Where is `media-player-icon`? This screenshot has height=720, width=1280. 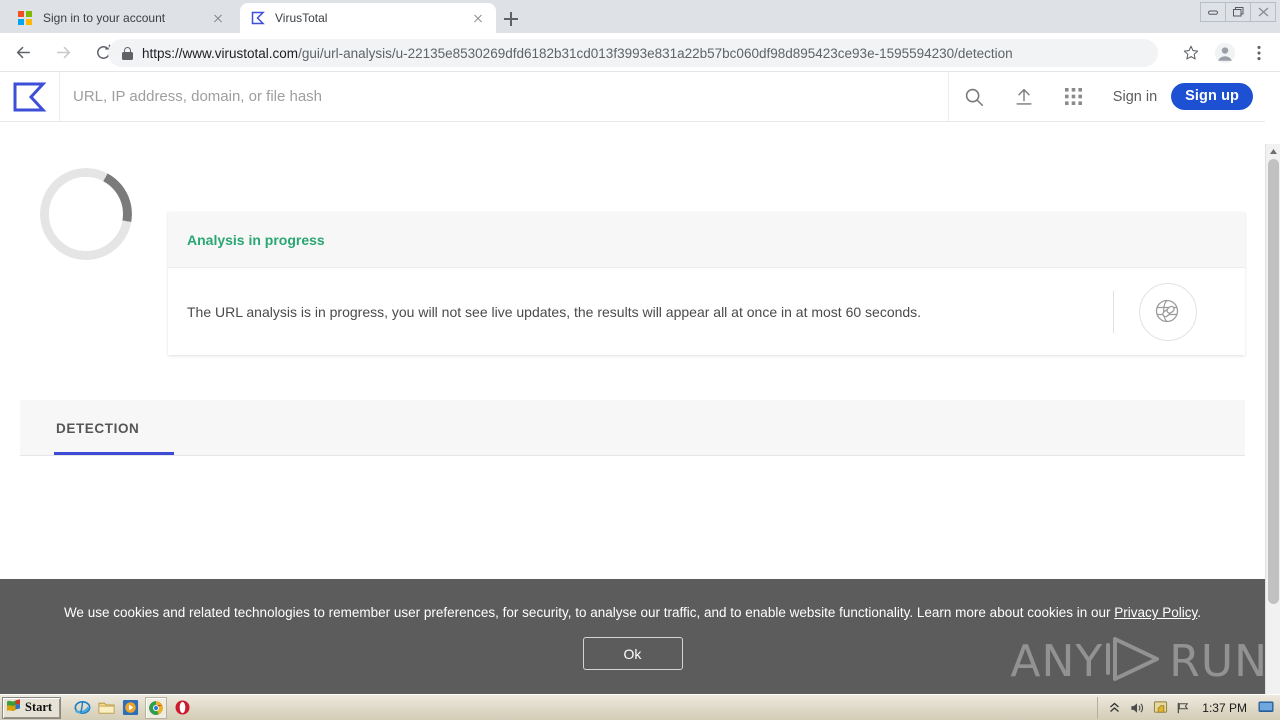 media-player-icon is located at coordinates (130, 708).